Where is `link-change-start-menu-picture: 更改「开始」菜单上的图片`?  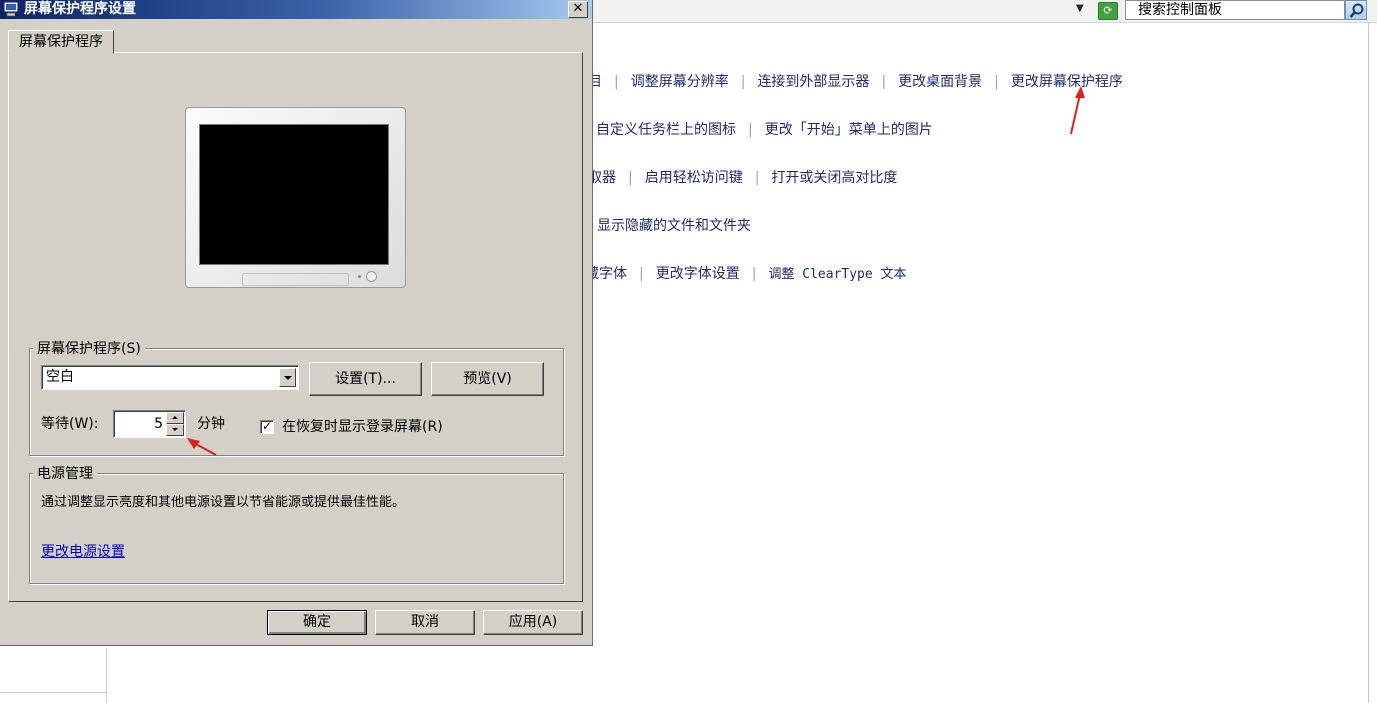
link-change-start-menu-picture: 更改「开始」菜单上的图片 is located at coordinates (849, 130).